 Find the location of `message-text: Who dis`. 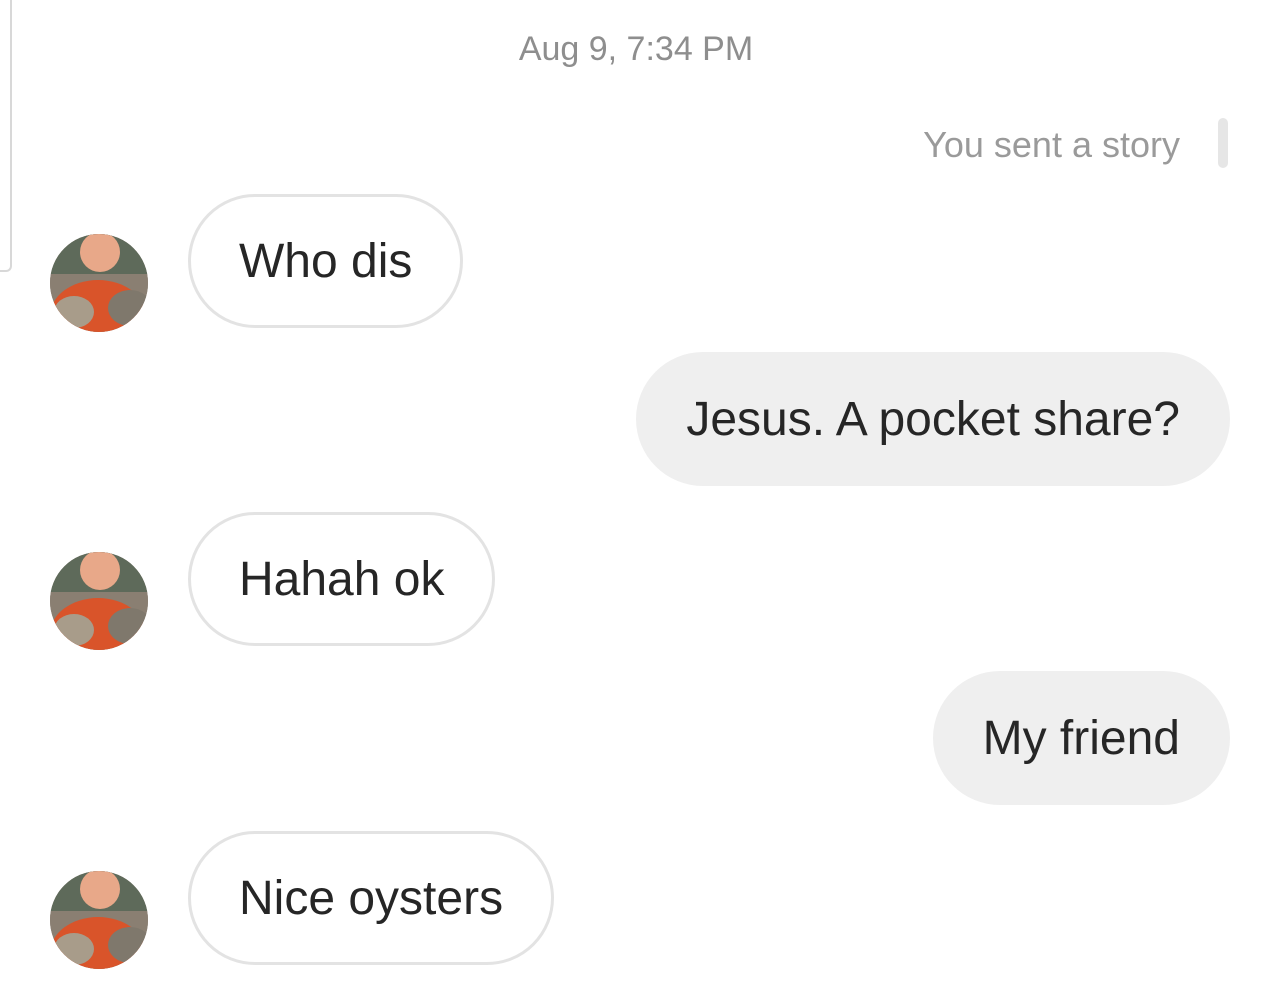

message-text: Who dis is located at coordinates (326, 261).